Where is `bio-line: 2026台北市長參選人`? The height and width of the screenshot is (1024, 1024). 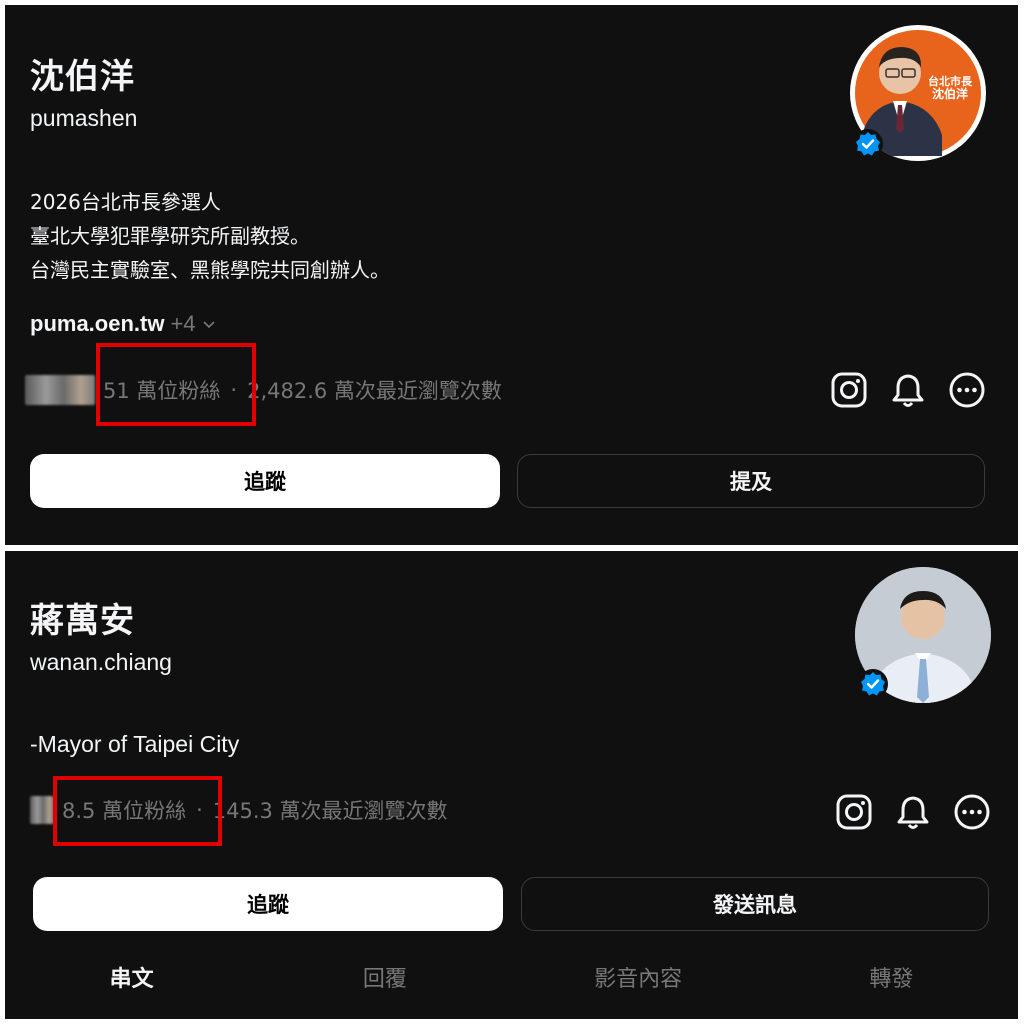 bio-line: 2026台北市長參選人 is located at coordinates (125, 202).